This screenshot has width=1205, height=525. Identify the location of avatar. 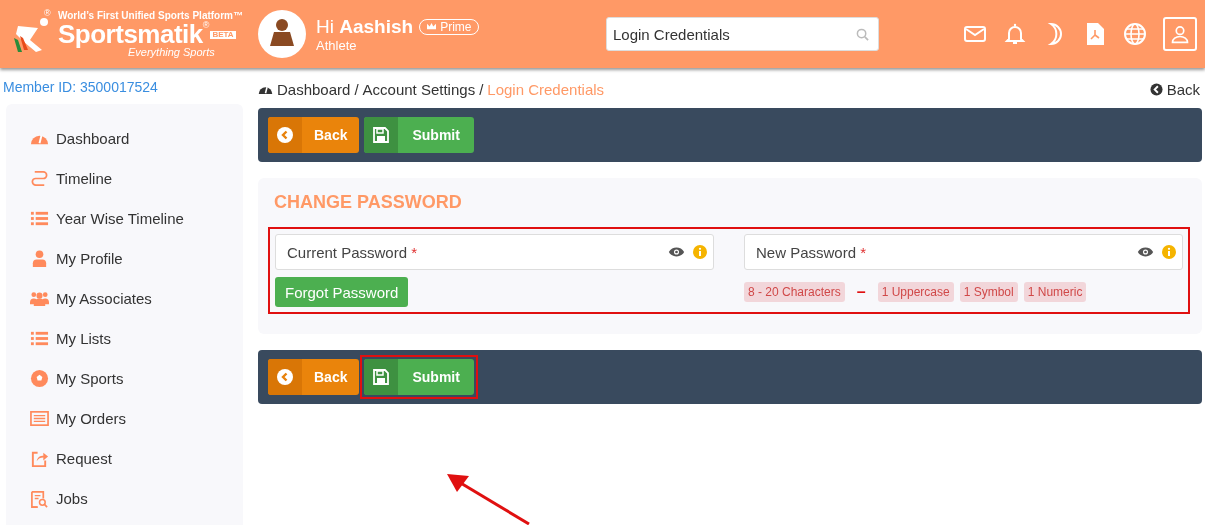
(282, 34).